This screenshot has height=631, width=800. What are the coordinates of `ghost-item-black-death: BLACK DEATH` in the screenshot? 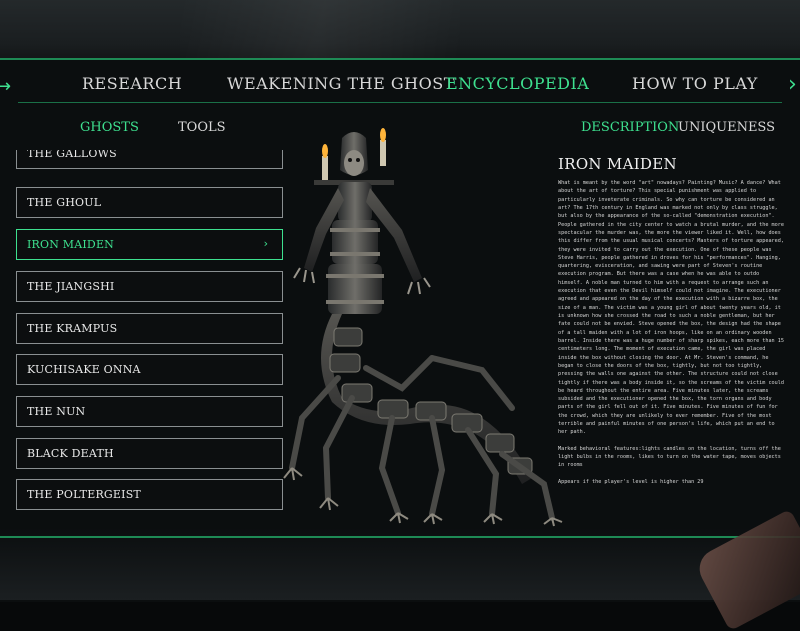 It's located at (149, 453).